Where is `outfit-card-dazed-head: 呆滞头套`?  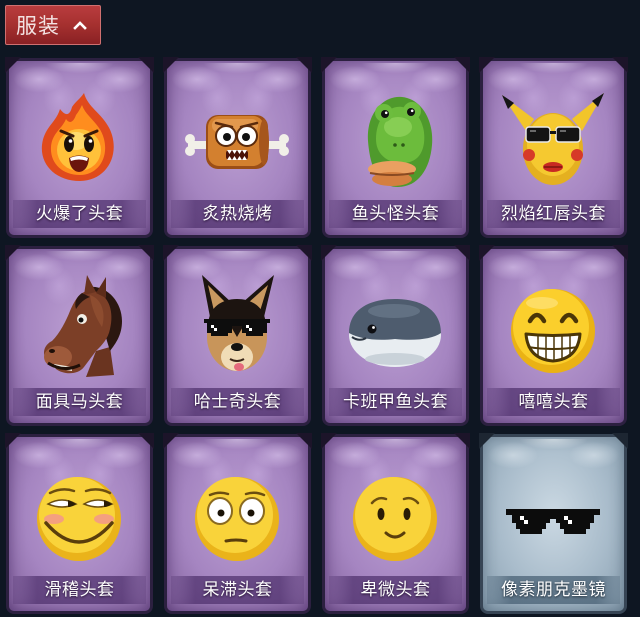 outfit-card-dazed-head: 呆滞头套 is located at coordinates (237, 524).